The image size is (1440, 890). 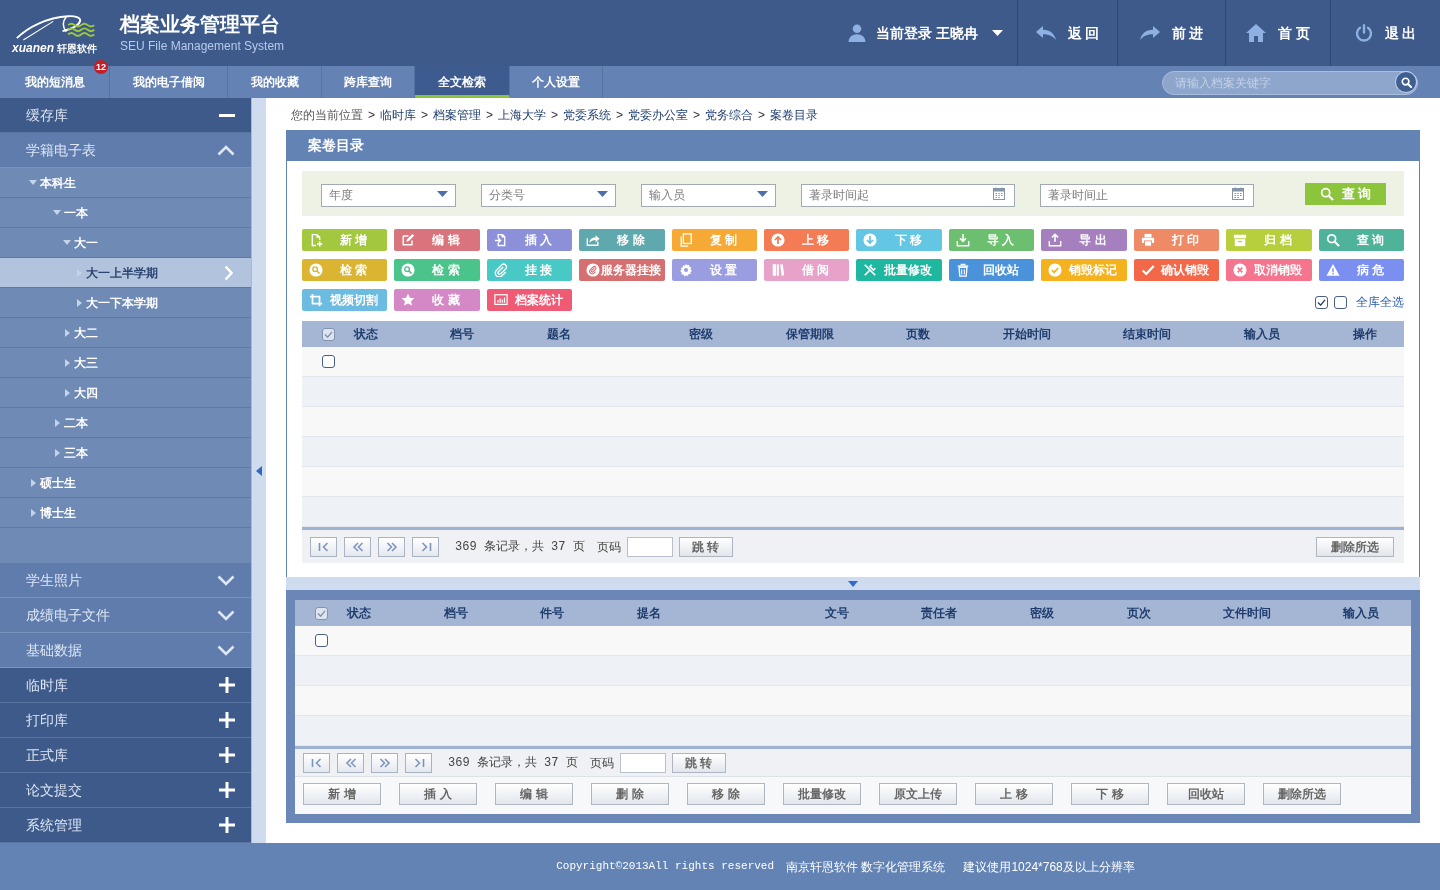 What do you see at coordinates (125, 115) in the screenshot?
I see `sidebar-item: 缓存库` at bounding box center [125, 115].